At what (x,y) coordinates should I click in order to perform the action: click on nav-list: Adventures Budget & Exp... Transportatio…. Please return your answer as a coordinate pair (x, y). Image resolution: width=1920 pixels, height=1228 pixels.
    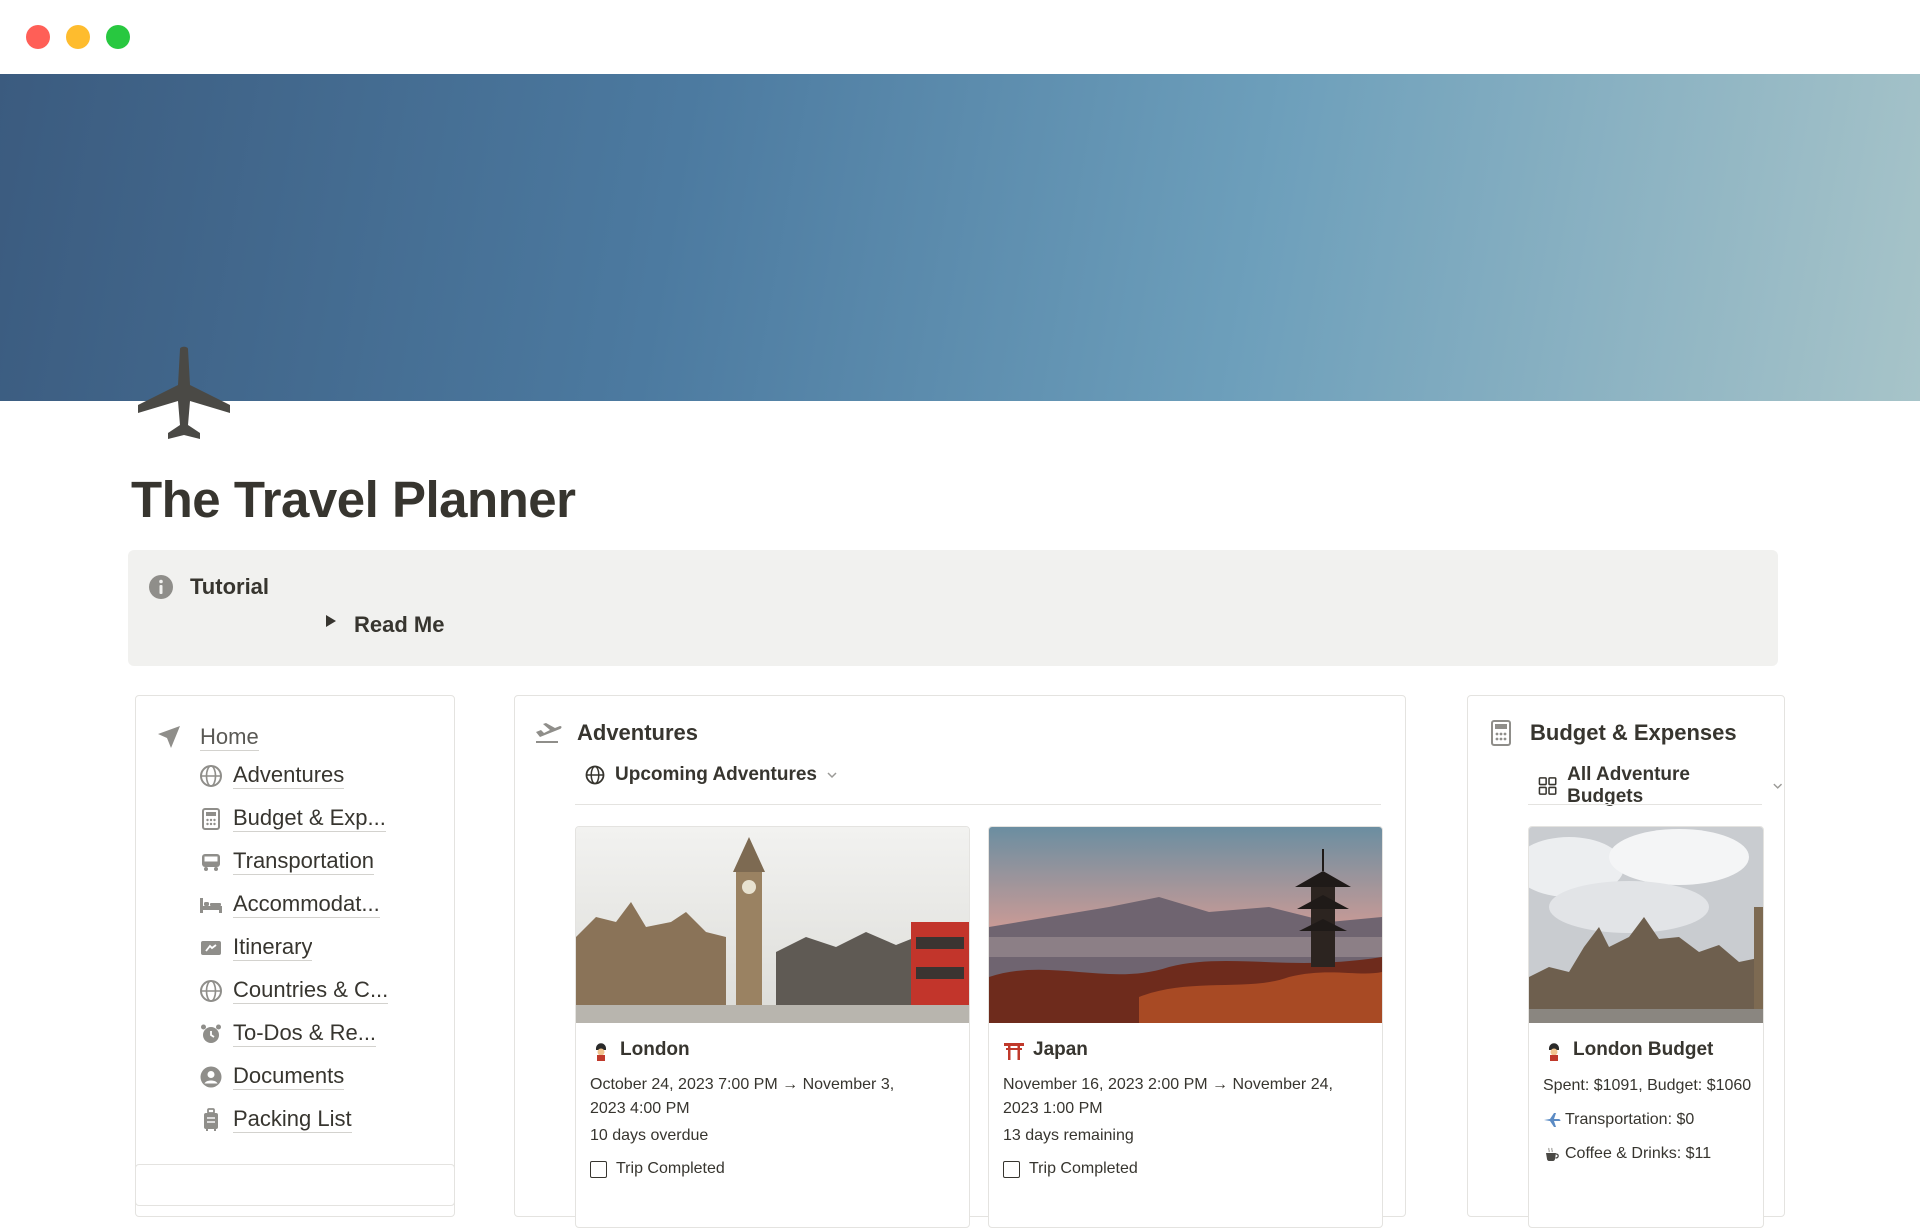
    Looking at the image, I should click on (294, 947).